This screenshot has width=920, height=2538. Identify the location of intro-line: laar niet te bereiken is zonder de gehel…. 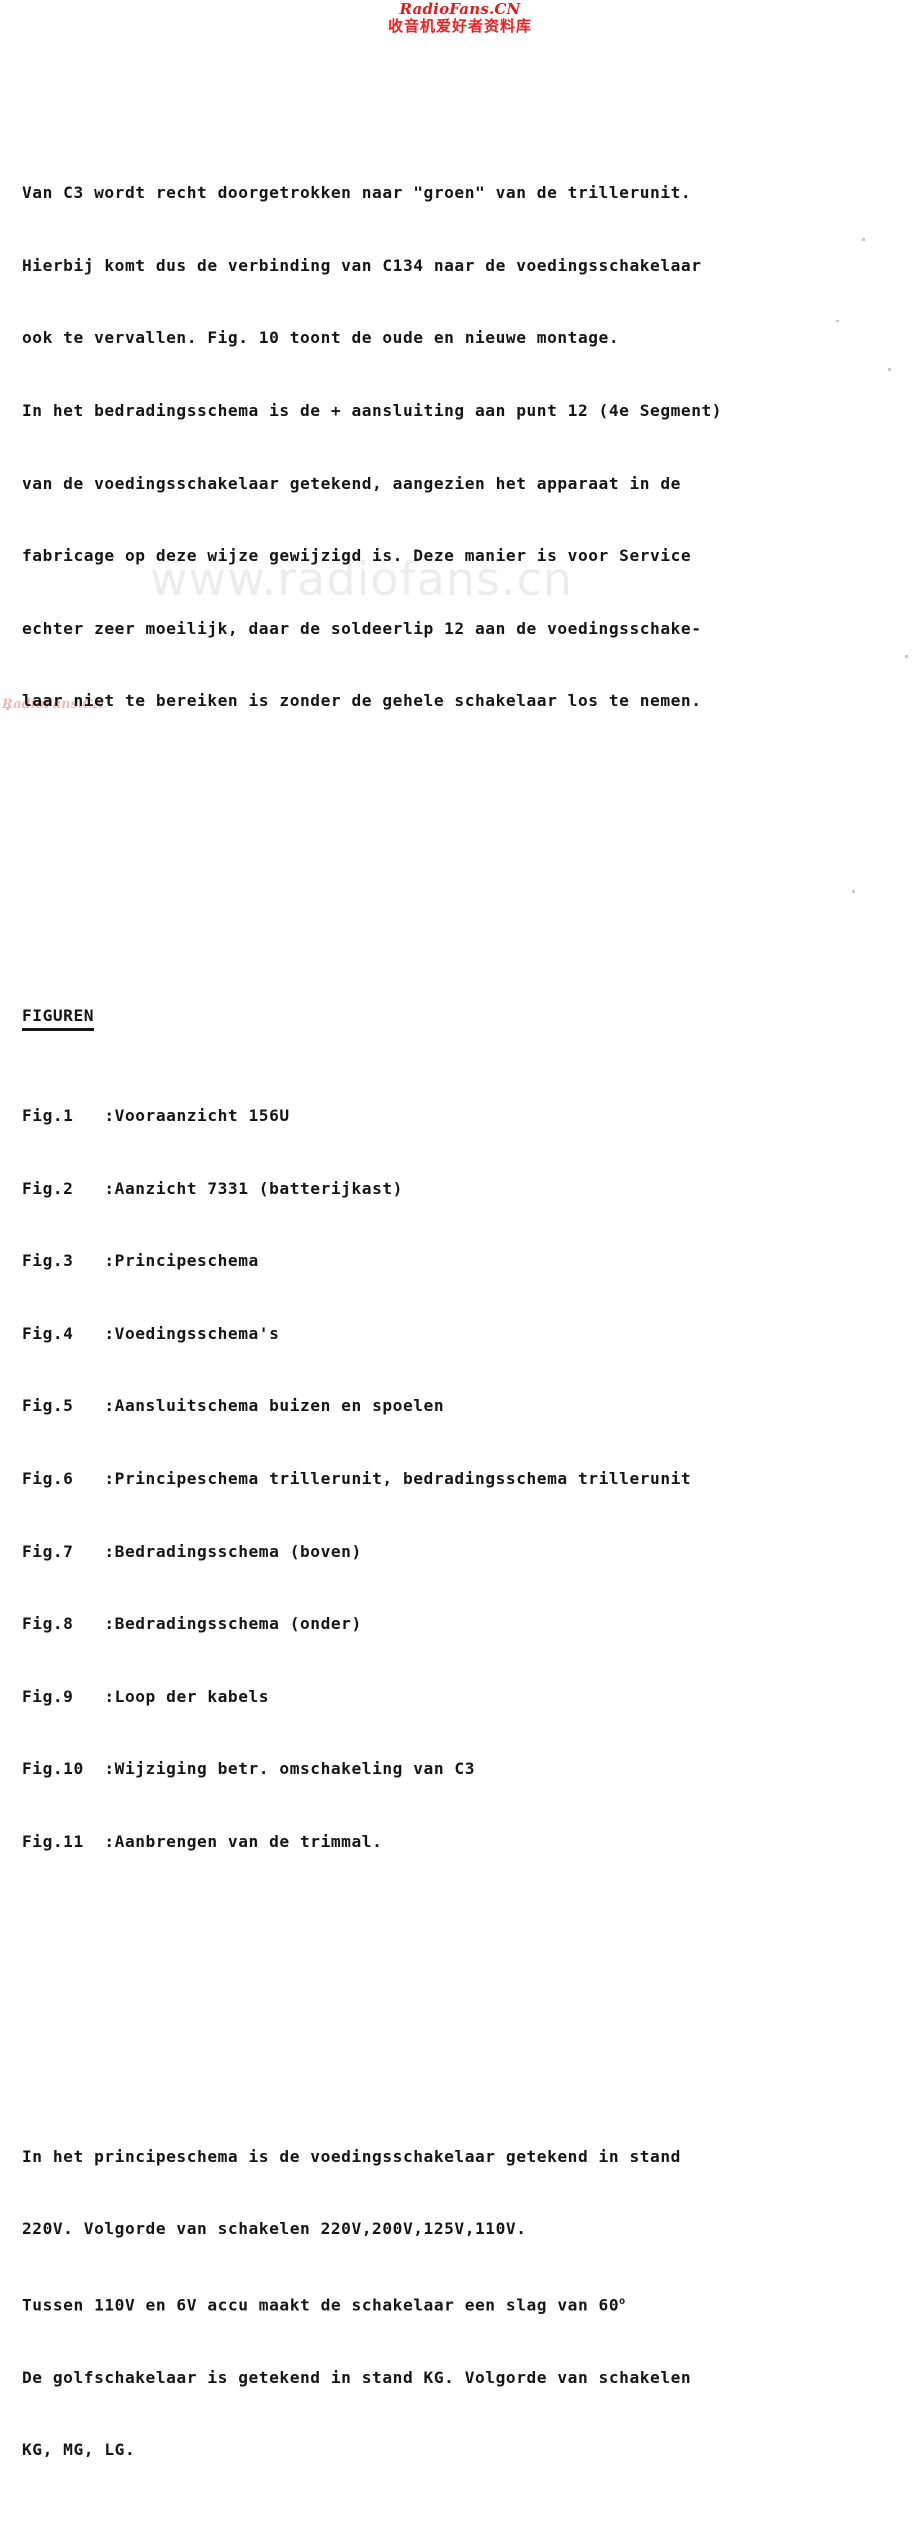
(362, 701).